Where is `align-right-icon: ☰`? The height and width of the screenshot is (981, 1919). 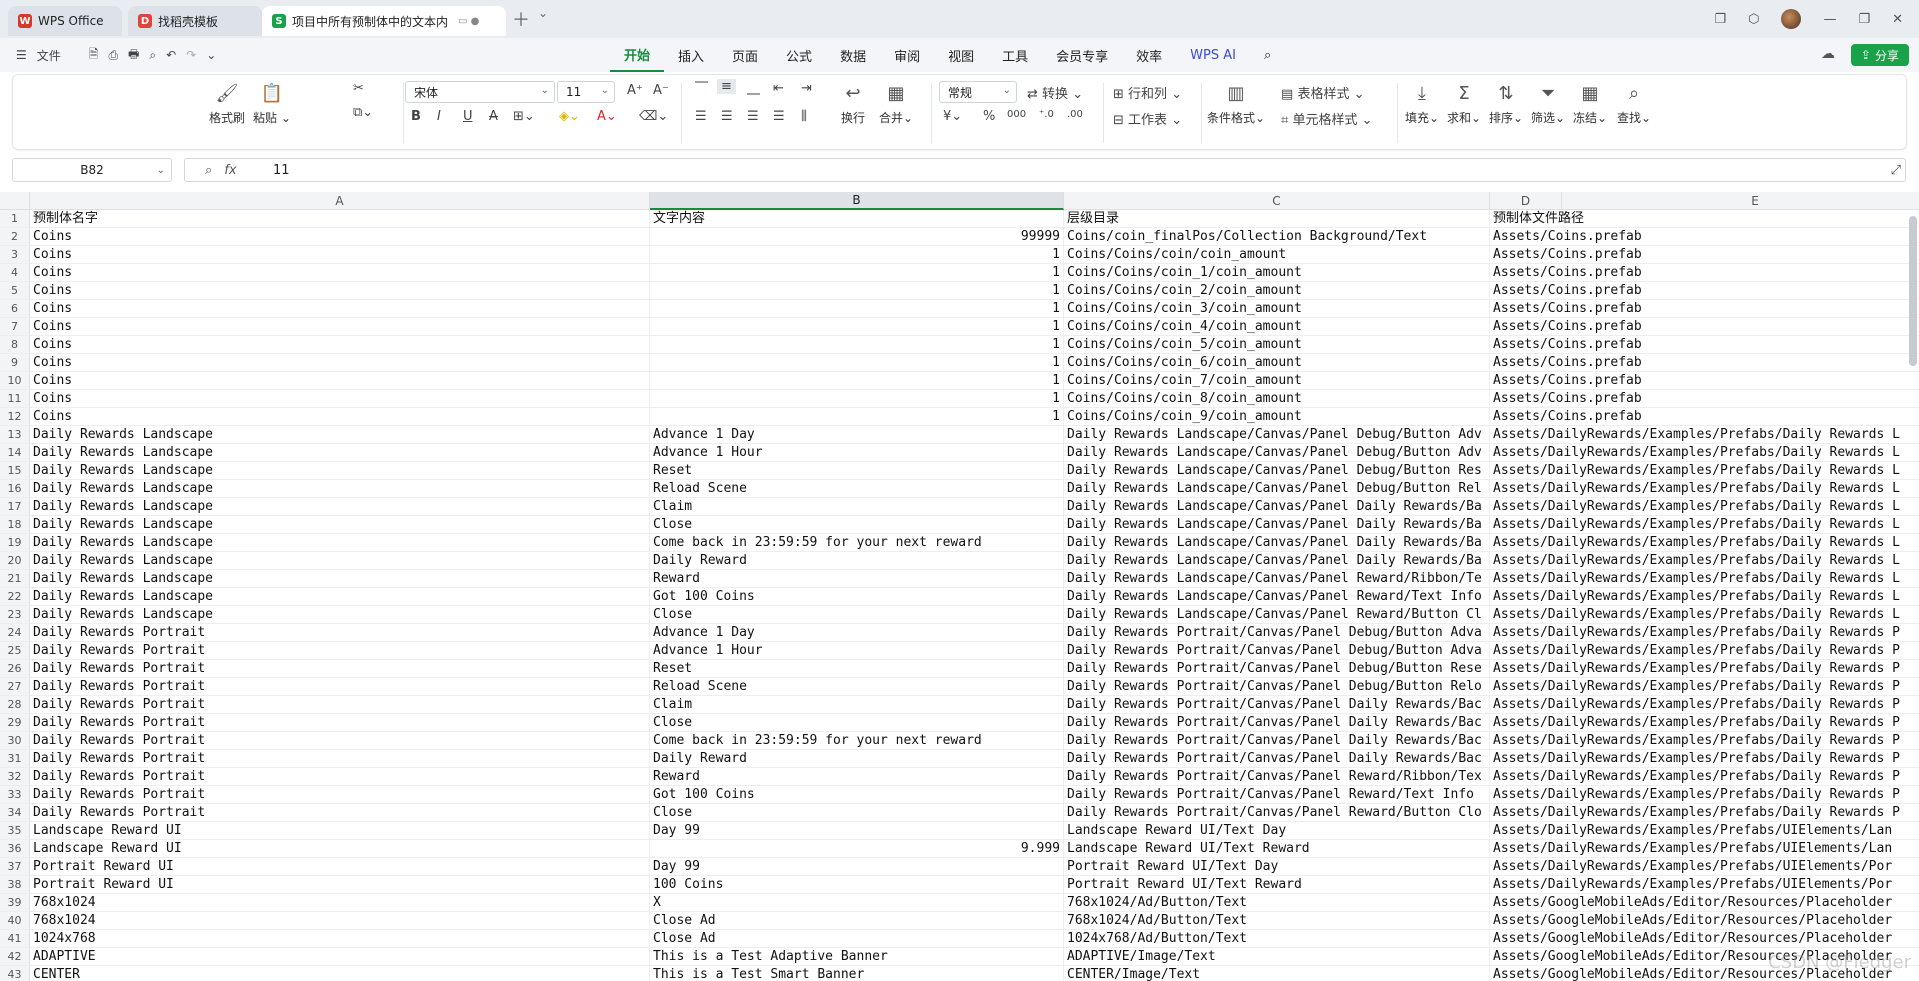
align-right-icon: ☰ is located at coordinates (753, 116).